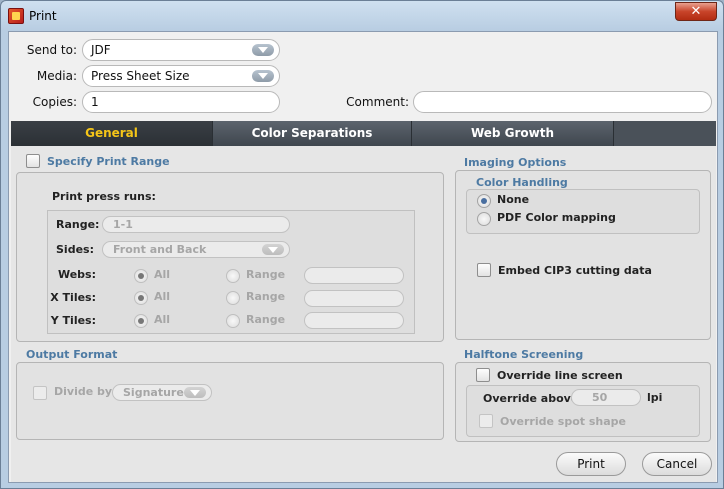  I want to click on title-bar: Print ✕, so click(362, 16).